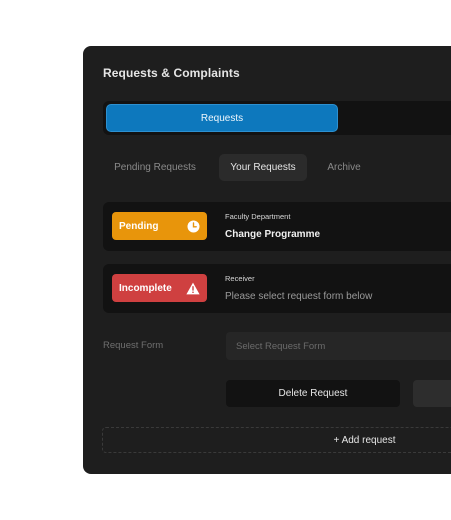  What do you see at coordinates (240, 278) in the screenshot?
I see `card-label: Receiver` at bounding box center [240, 278].